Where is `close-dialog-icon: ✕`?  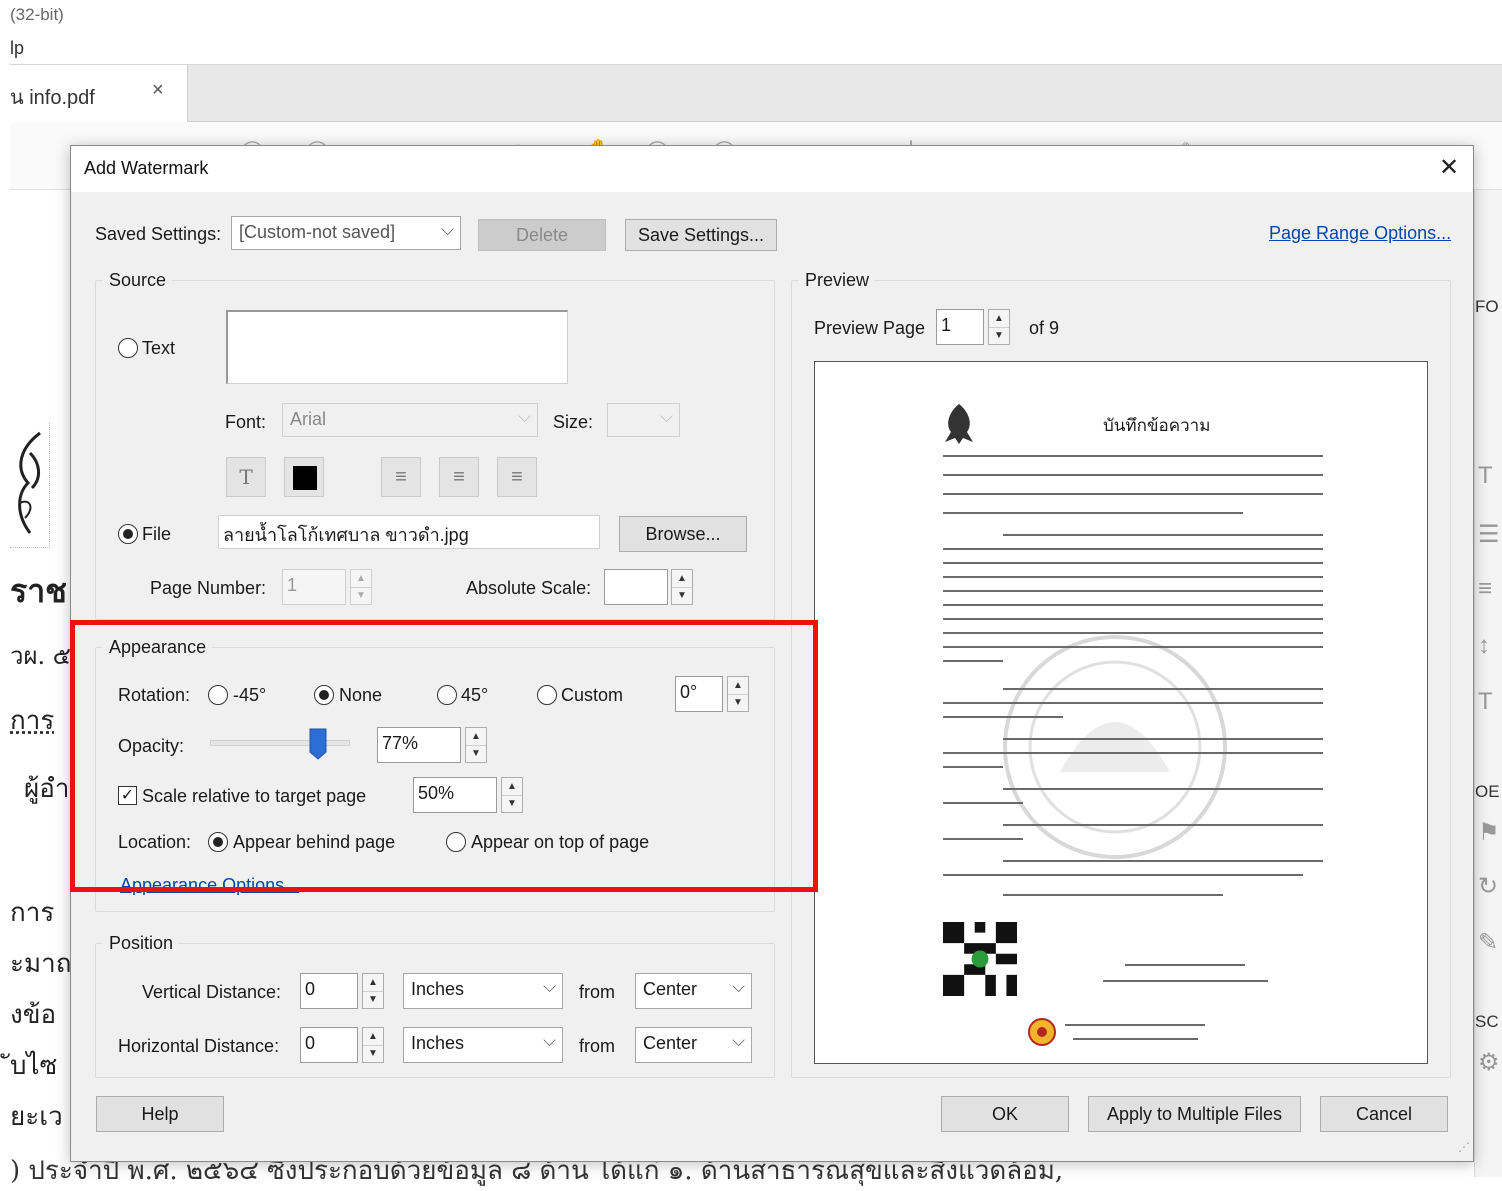
close-dialog-icon: ✕ is located at coordinates (1449, 167).